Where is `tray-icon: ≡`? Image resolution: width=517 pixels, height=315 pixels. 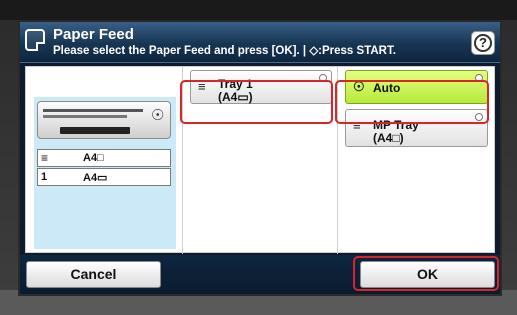
tray-icon: ≡ is located at coordinates (202, 86).